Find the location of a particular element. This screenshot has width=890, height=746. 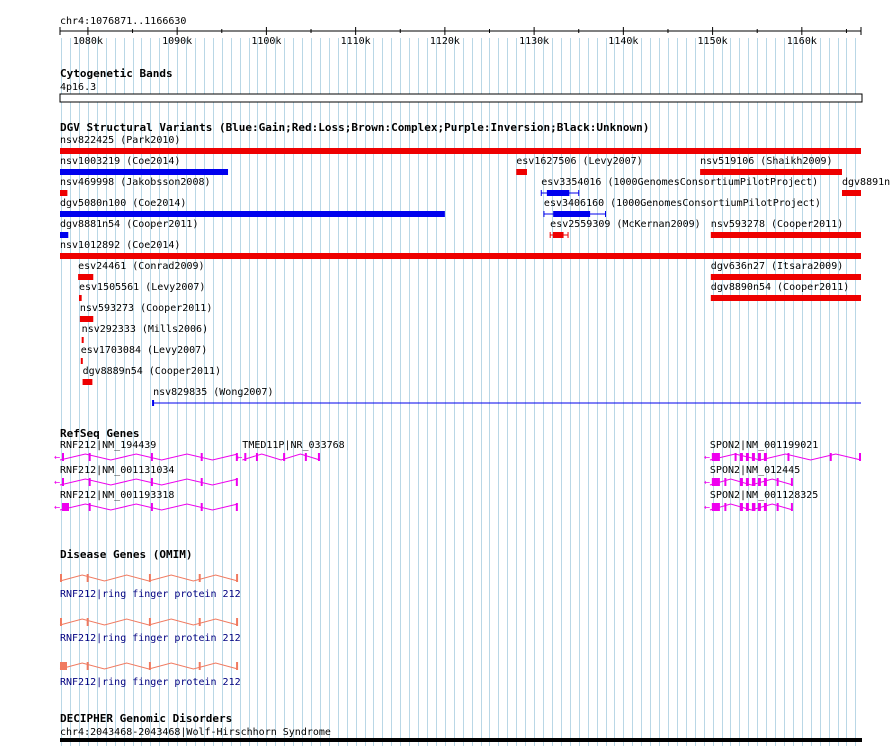

dgv-variant: nsv1003219 (Coe2014) is located at coordinates (144, 165).